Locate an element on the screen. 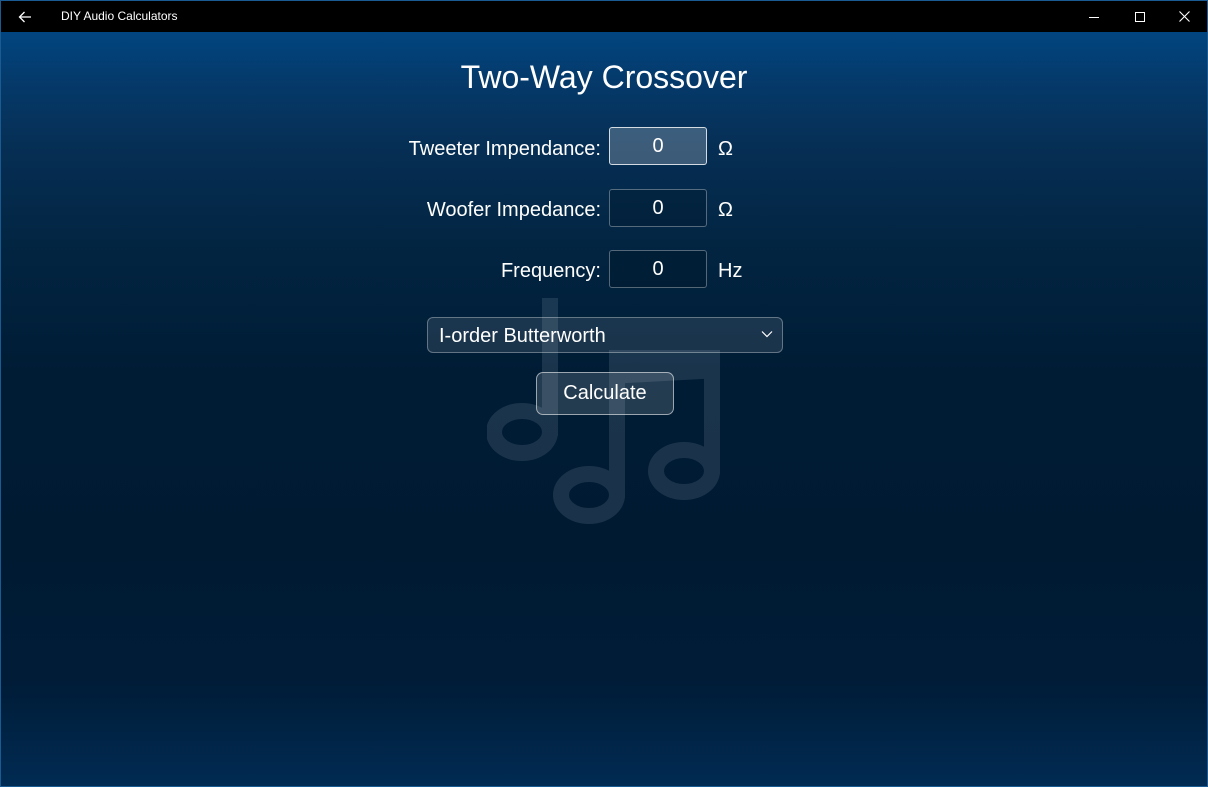  minimize-icon is located at coordinates (1094, 17).